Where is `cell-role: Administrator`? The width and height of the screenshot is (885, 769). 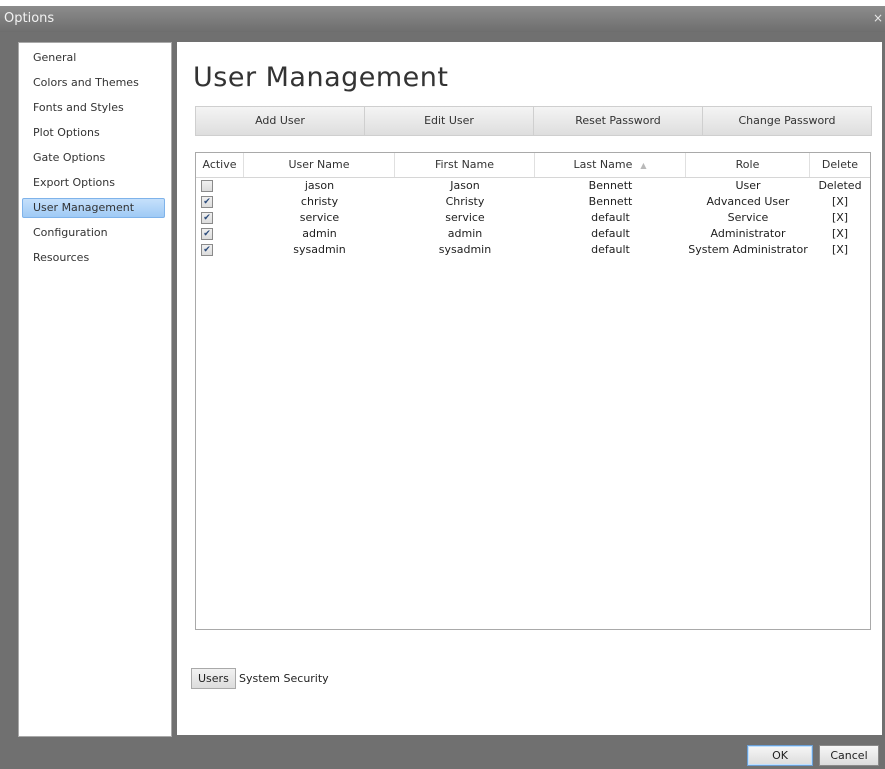 cell-role: Administrator is located at coordinates (748, 233).